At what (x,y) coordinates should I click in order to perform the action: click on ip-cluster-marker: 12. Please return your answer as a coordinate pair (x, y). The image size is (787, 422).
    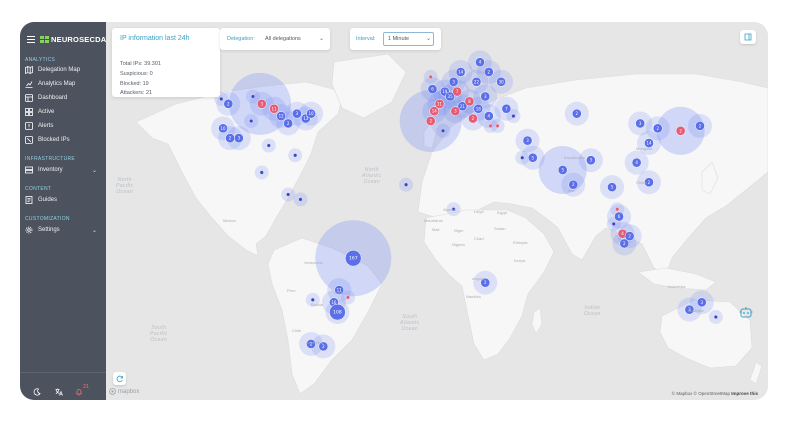
    Looking at the image, I should click on (281, 116).